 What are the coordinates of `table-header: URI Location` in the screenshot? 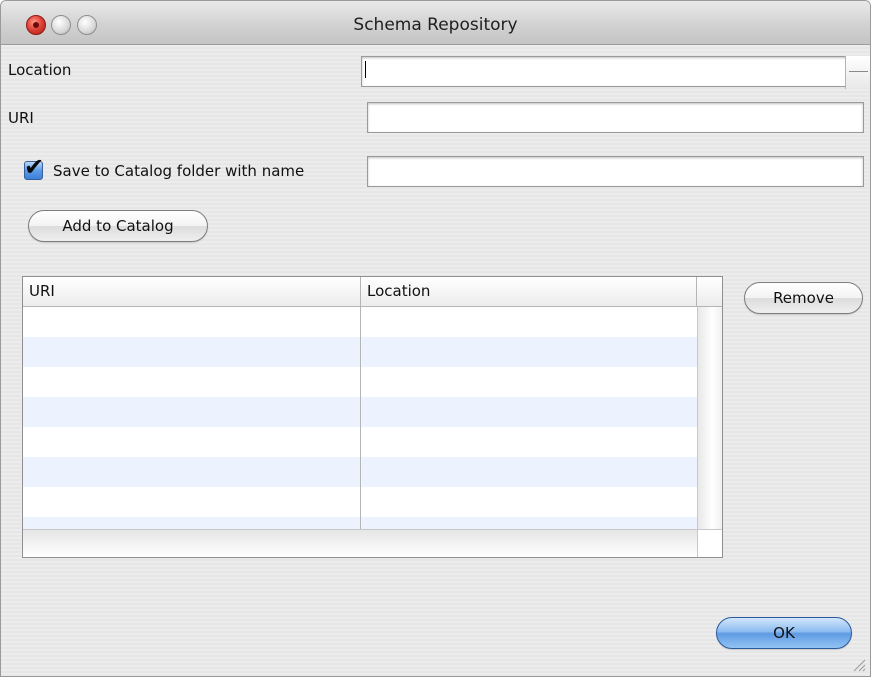 It's located at (372, 292).